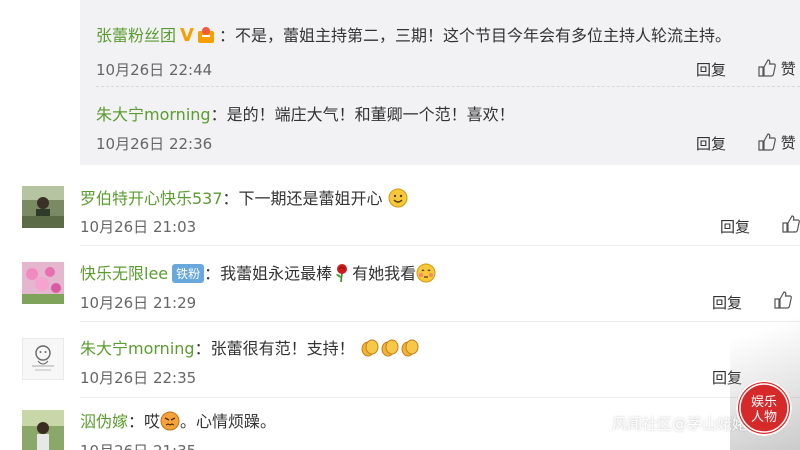  What do you see at coordinates (137, 348) in the screenshot?
I see `comment-username: 朱大宁morning` at bounding box center [137, 348].